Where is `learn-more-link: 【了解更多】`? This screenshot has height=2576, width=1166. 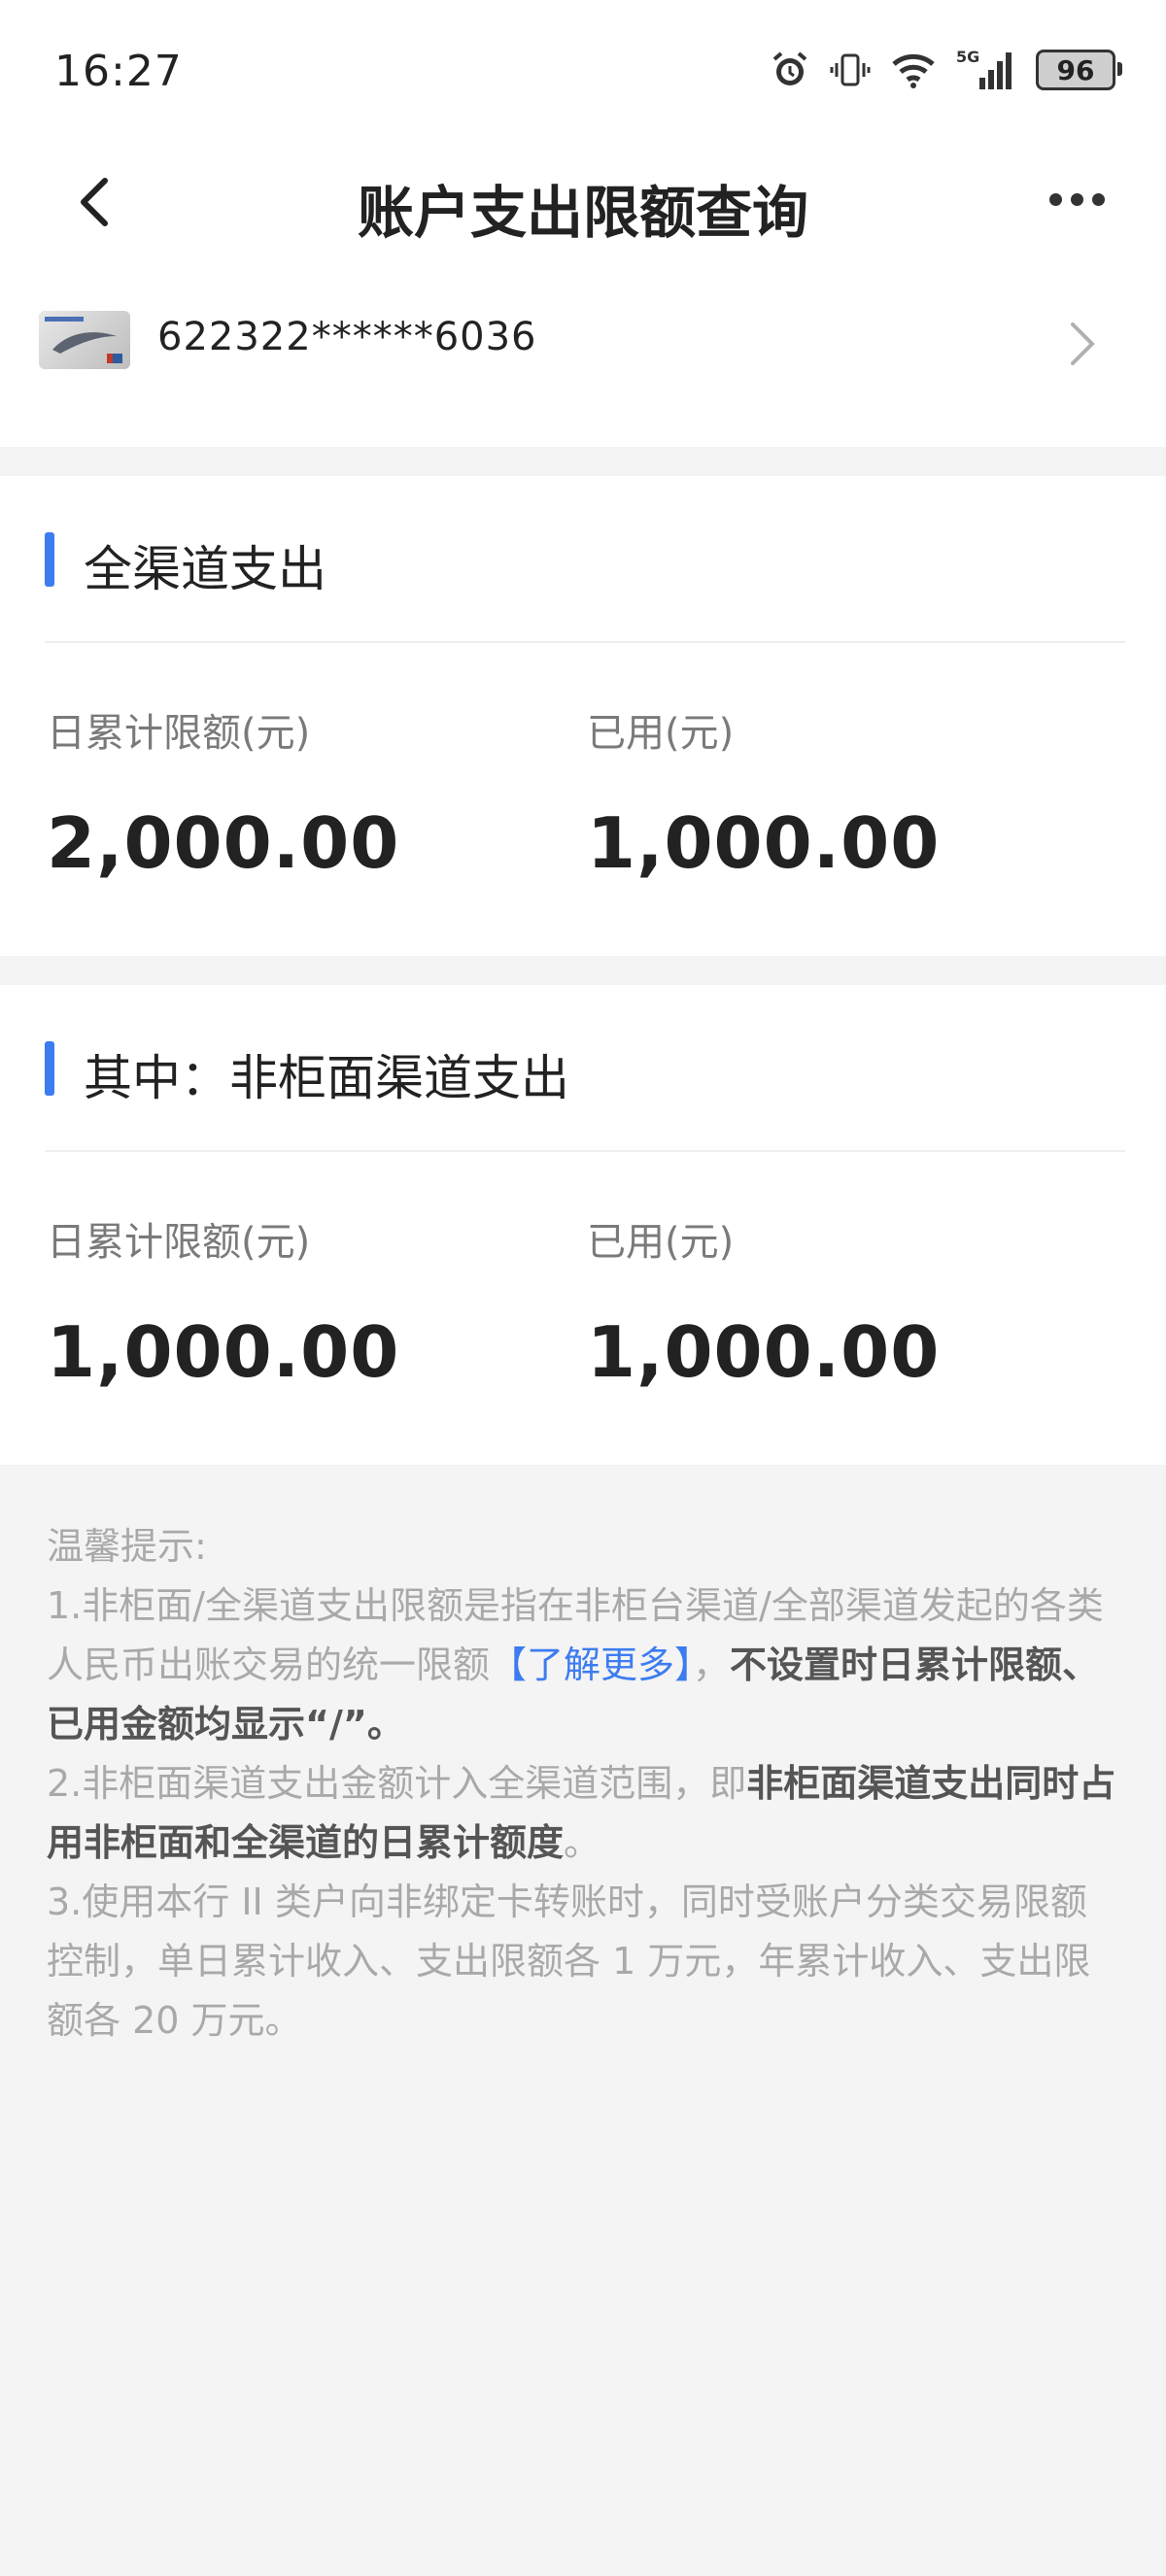 learn-more-link: 【了解更多】 is located at coordinates (591, 1665).